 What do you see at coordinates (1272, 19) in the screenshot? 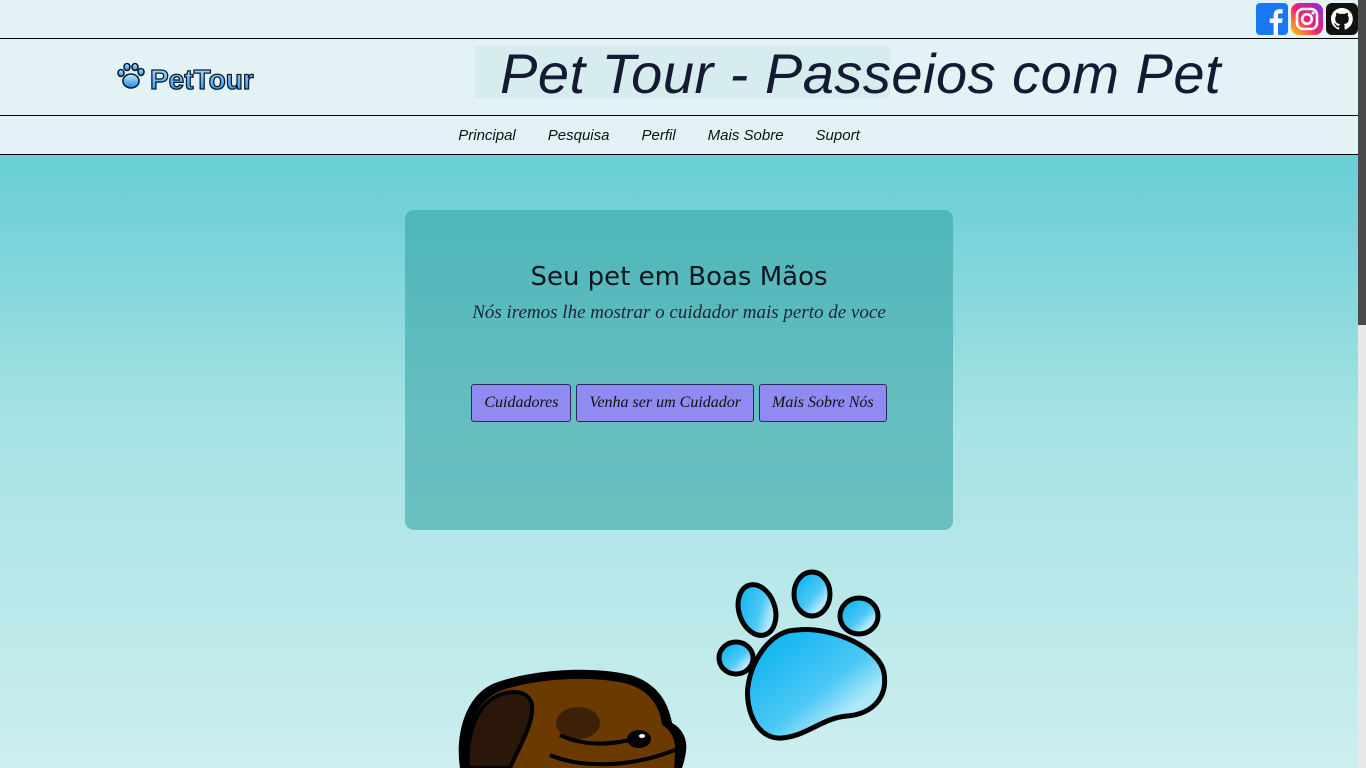
I see `facebook-icon` at bounding box center [1272, 19].